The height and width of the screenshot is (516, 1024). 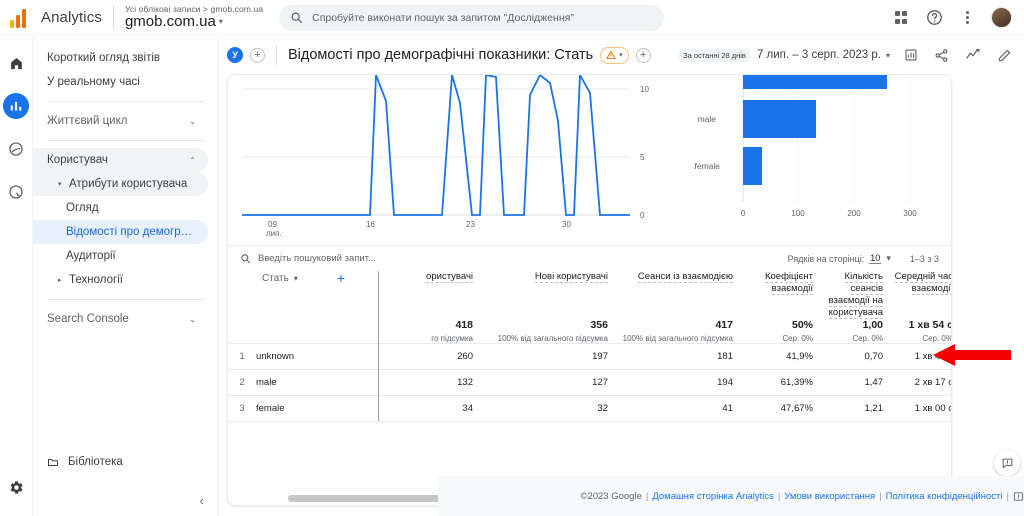 I want to click on warning-chip: ▾, so click(x=614, y=55).